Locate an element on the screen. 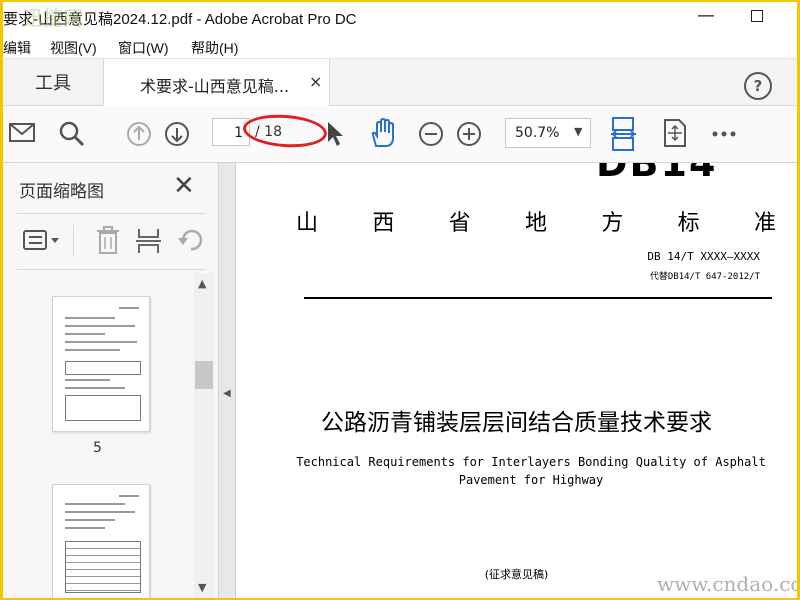 The height and width of the screenshot is (600, 800). red-annotation-ellipse is located at coordinates (285, 131).